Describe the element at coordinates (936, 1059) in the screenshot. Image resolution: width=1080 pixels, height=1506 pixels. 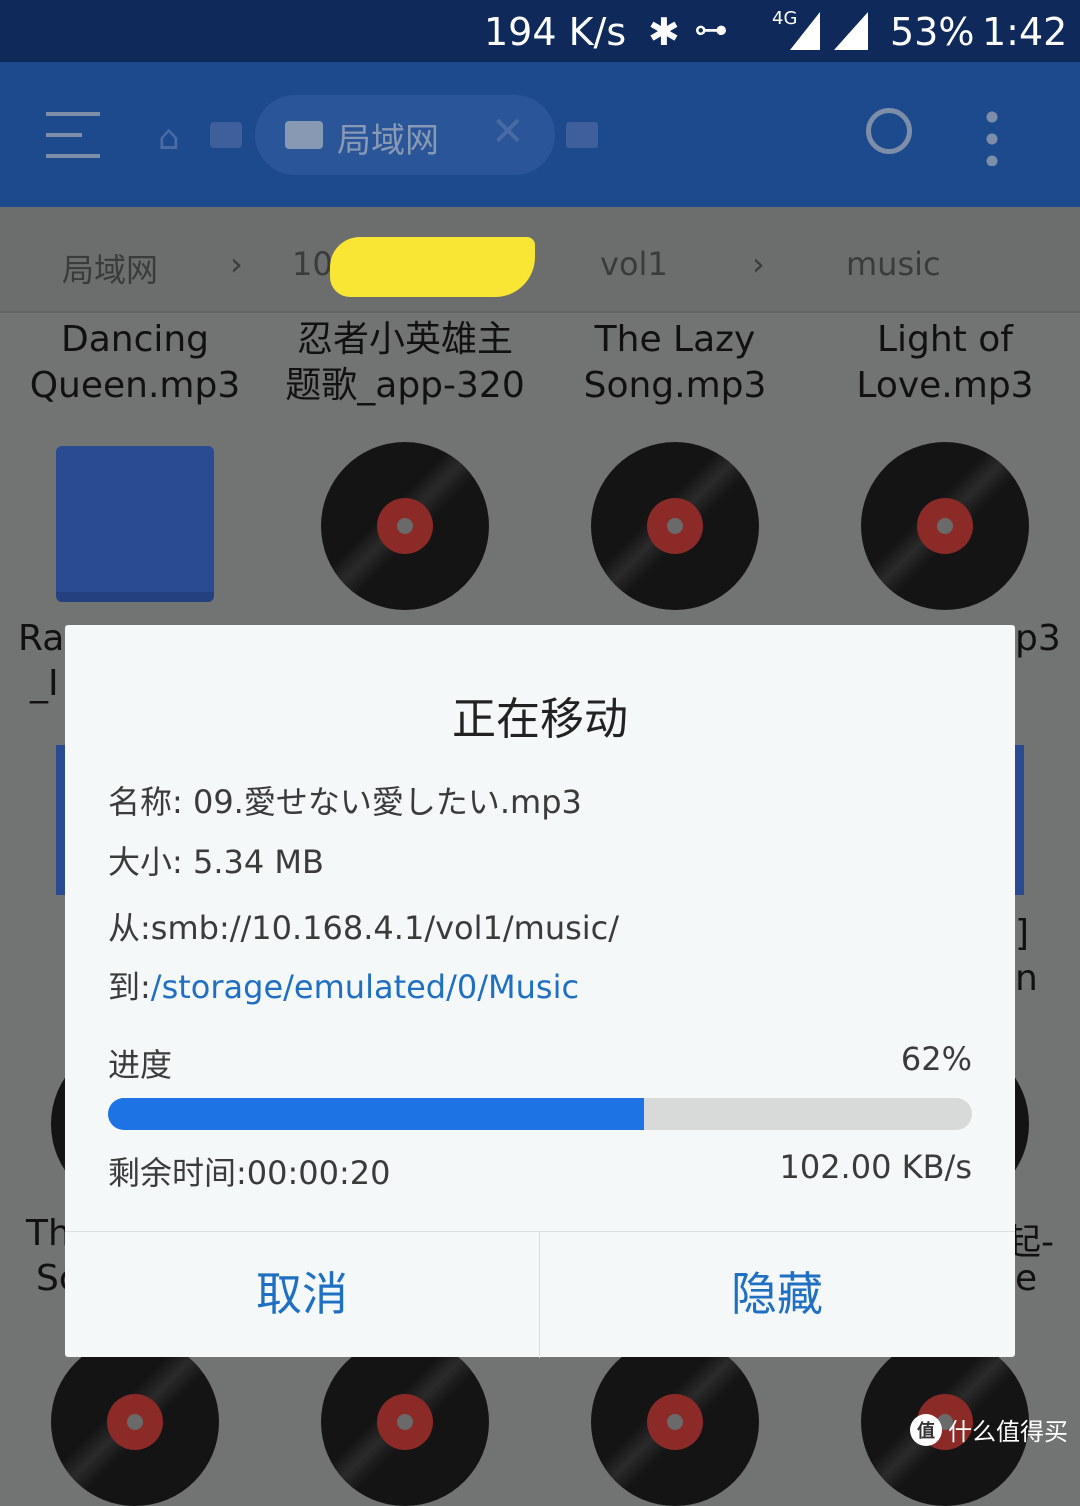
I see `progress-percent: 62%` at that location.